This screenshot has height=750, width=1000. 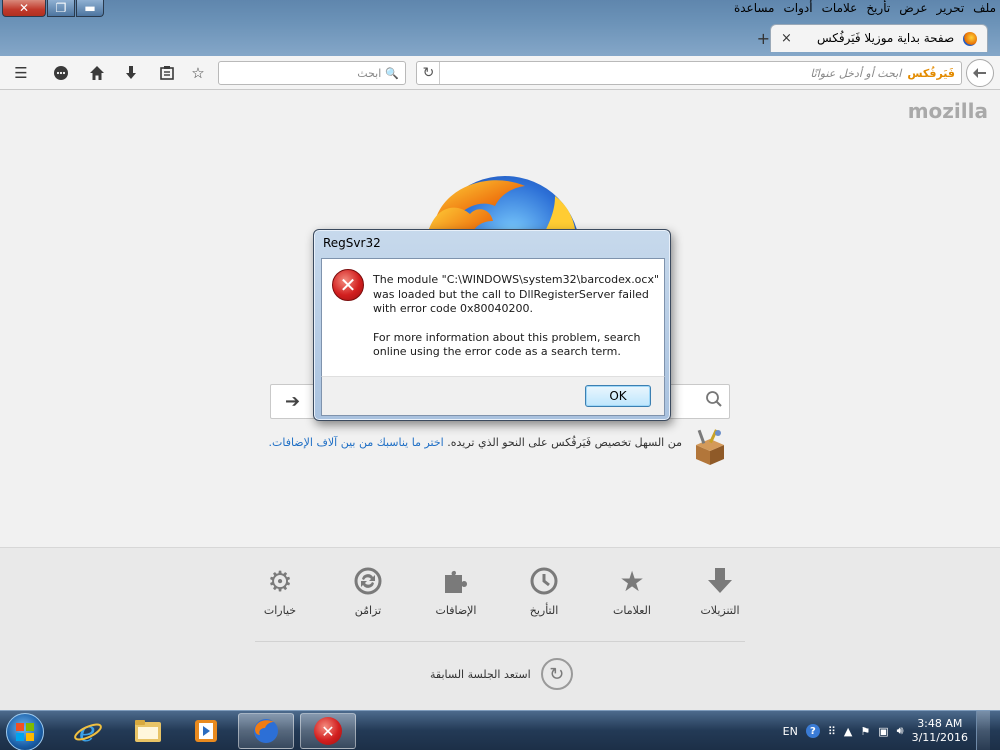 I want to click on menu-bar: ملف تحرير عرض تأريخ علامات أدوات مساعدة, so click(x=865, y=8).